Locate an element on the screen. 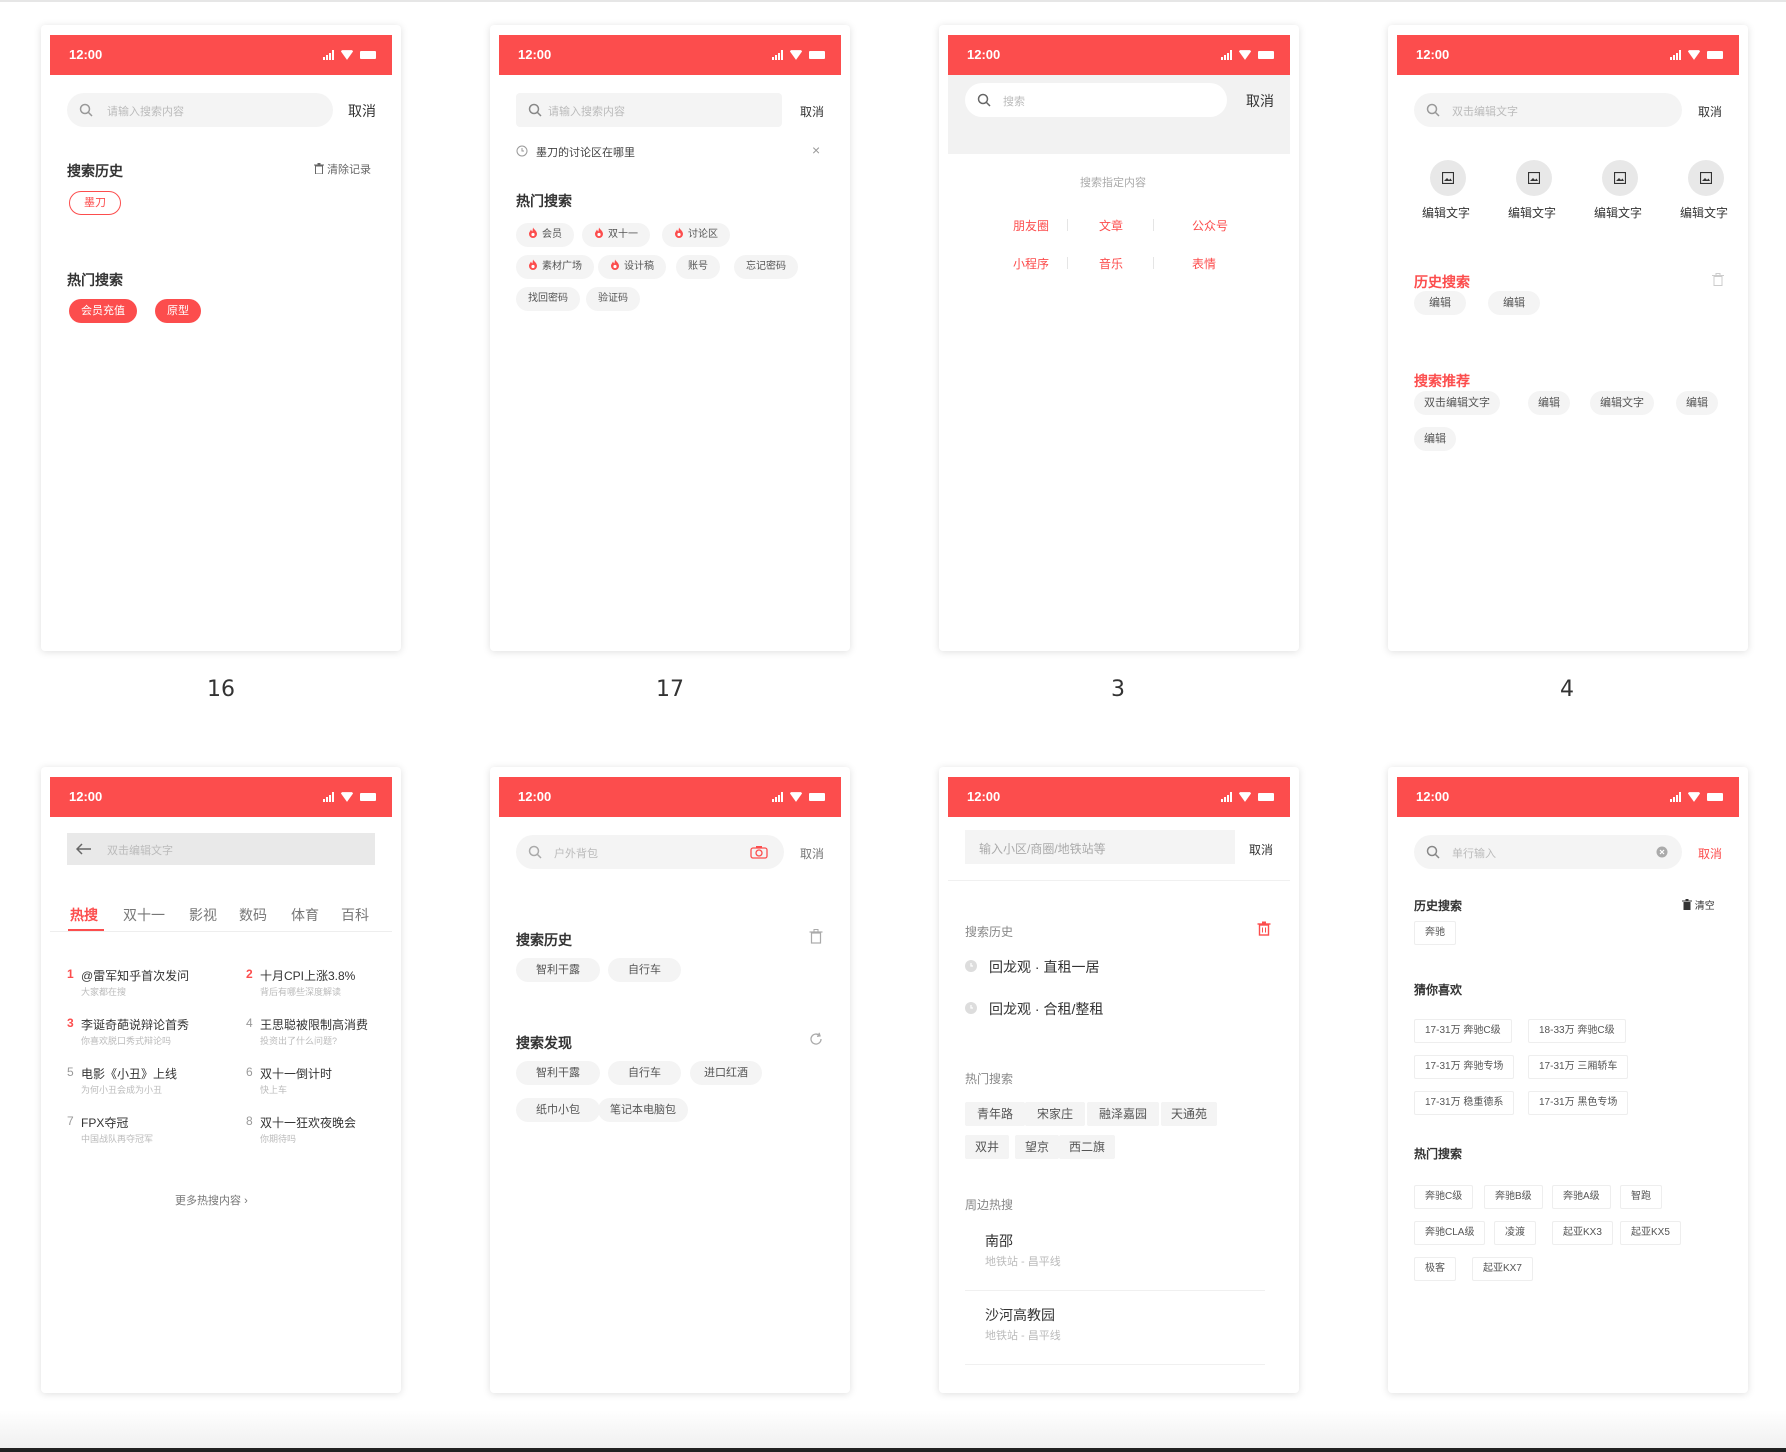 The width and height of the screenshot is (1786, 1452). nearby-item: 沙河高教园 地铁站 - 昌平线 is located at coordinates (1115, 1335).